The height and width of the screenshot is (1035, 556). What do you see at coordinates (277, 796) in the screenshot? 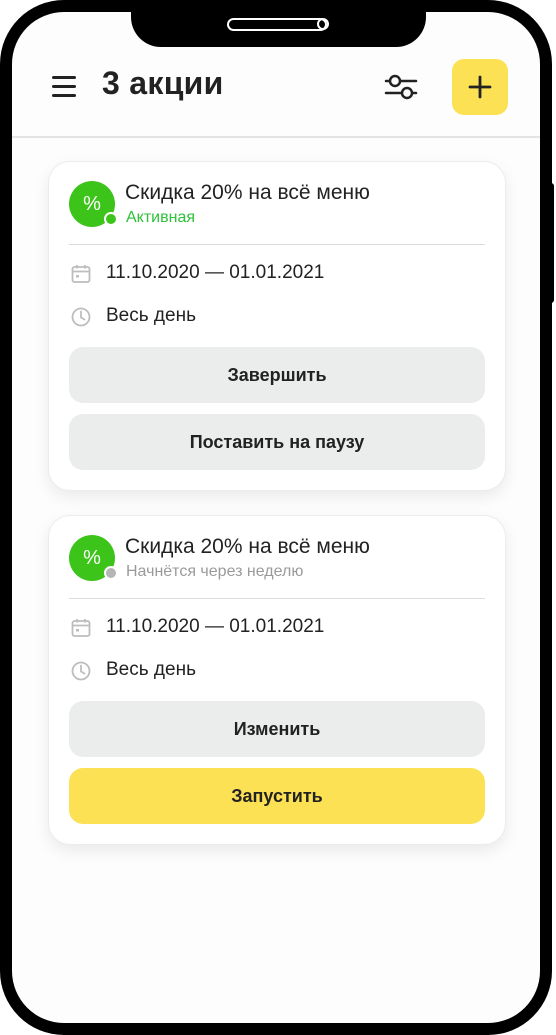
I see `launch-button: Запустить` at bounding box center [277, 796].